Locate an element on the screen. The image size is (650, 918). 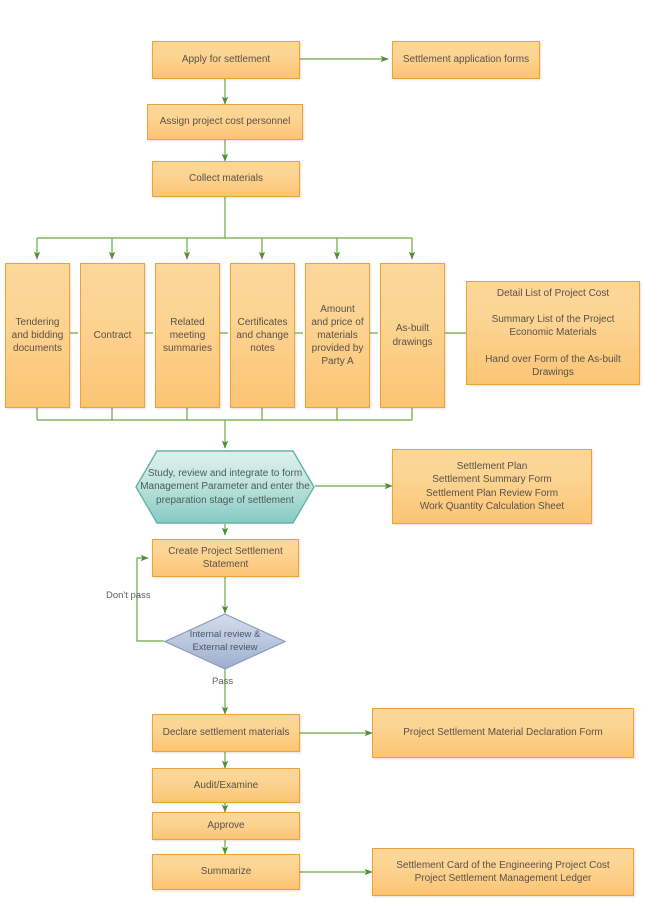
node-label: Related meeting summaries is located at coordinates (187, 335).